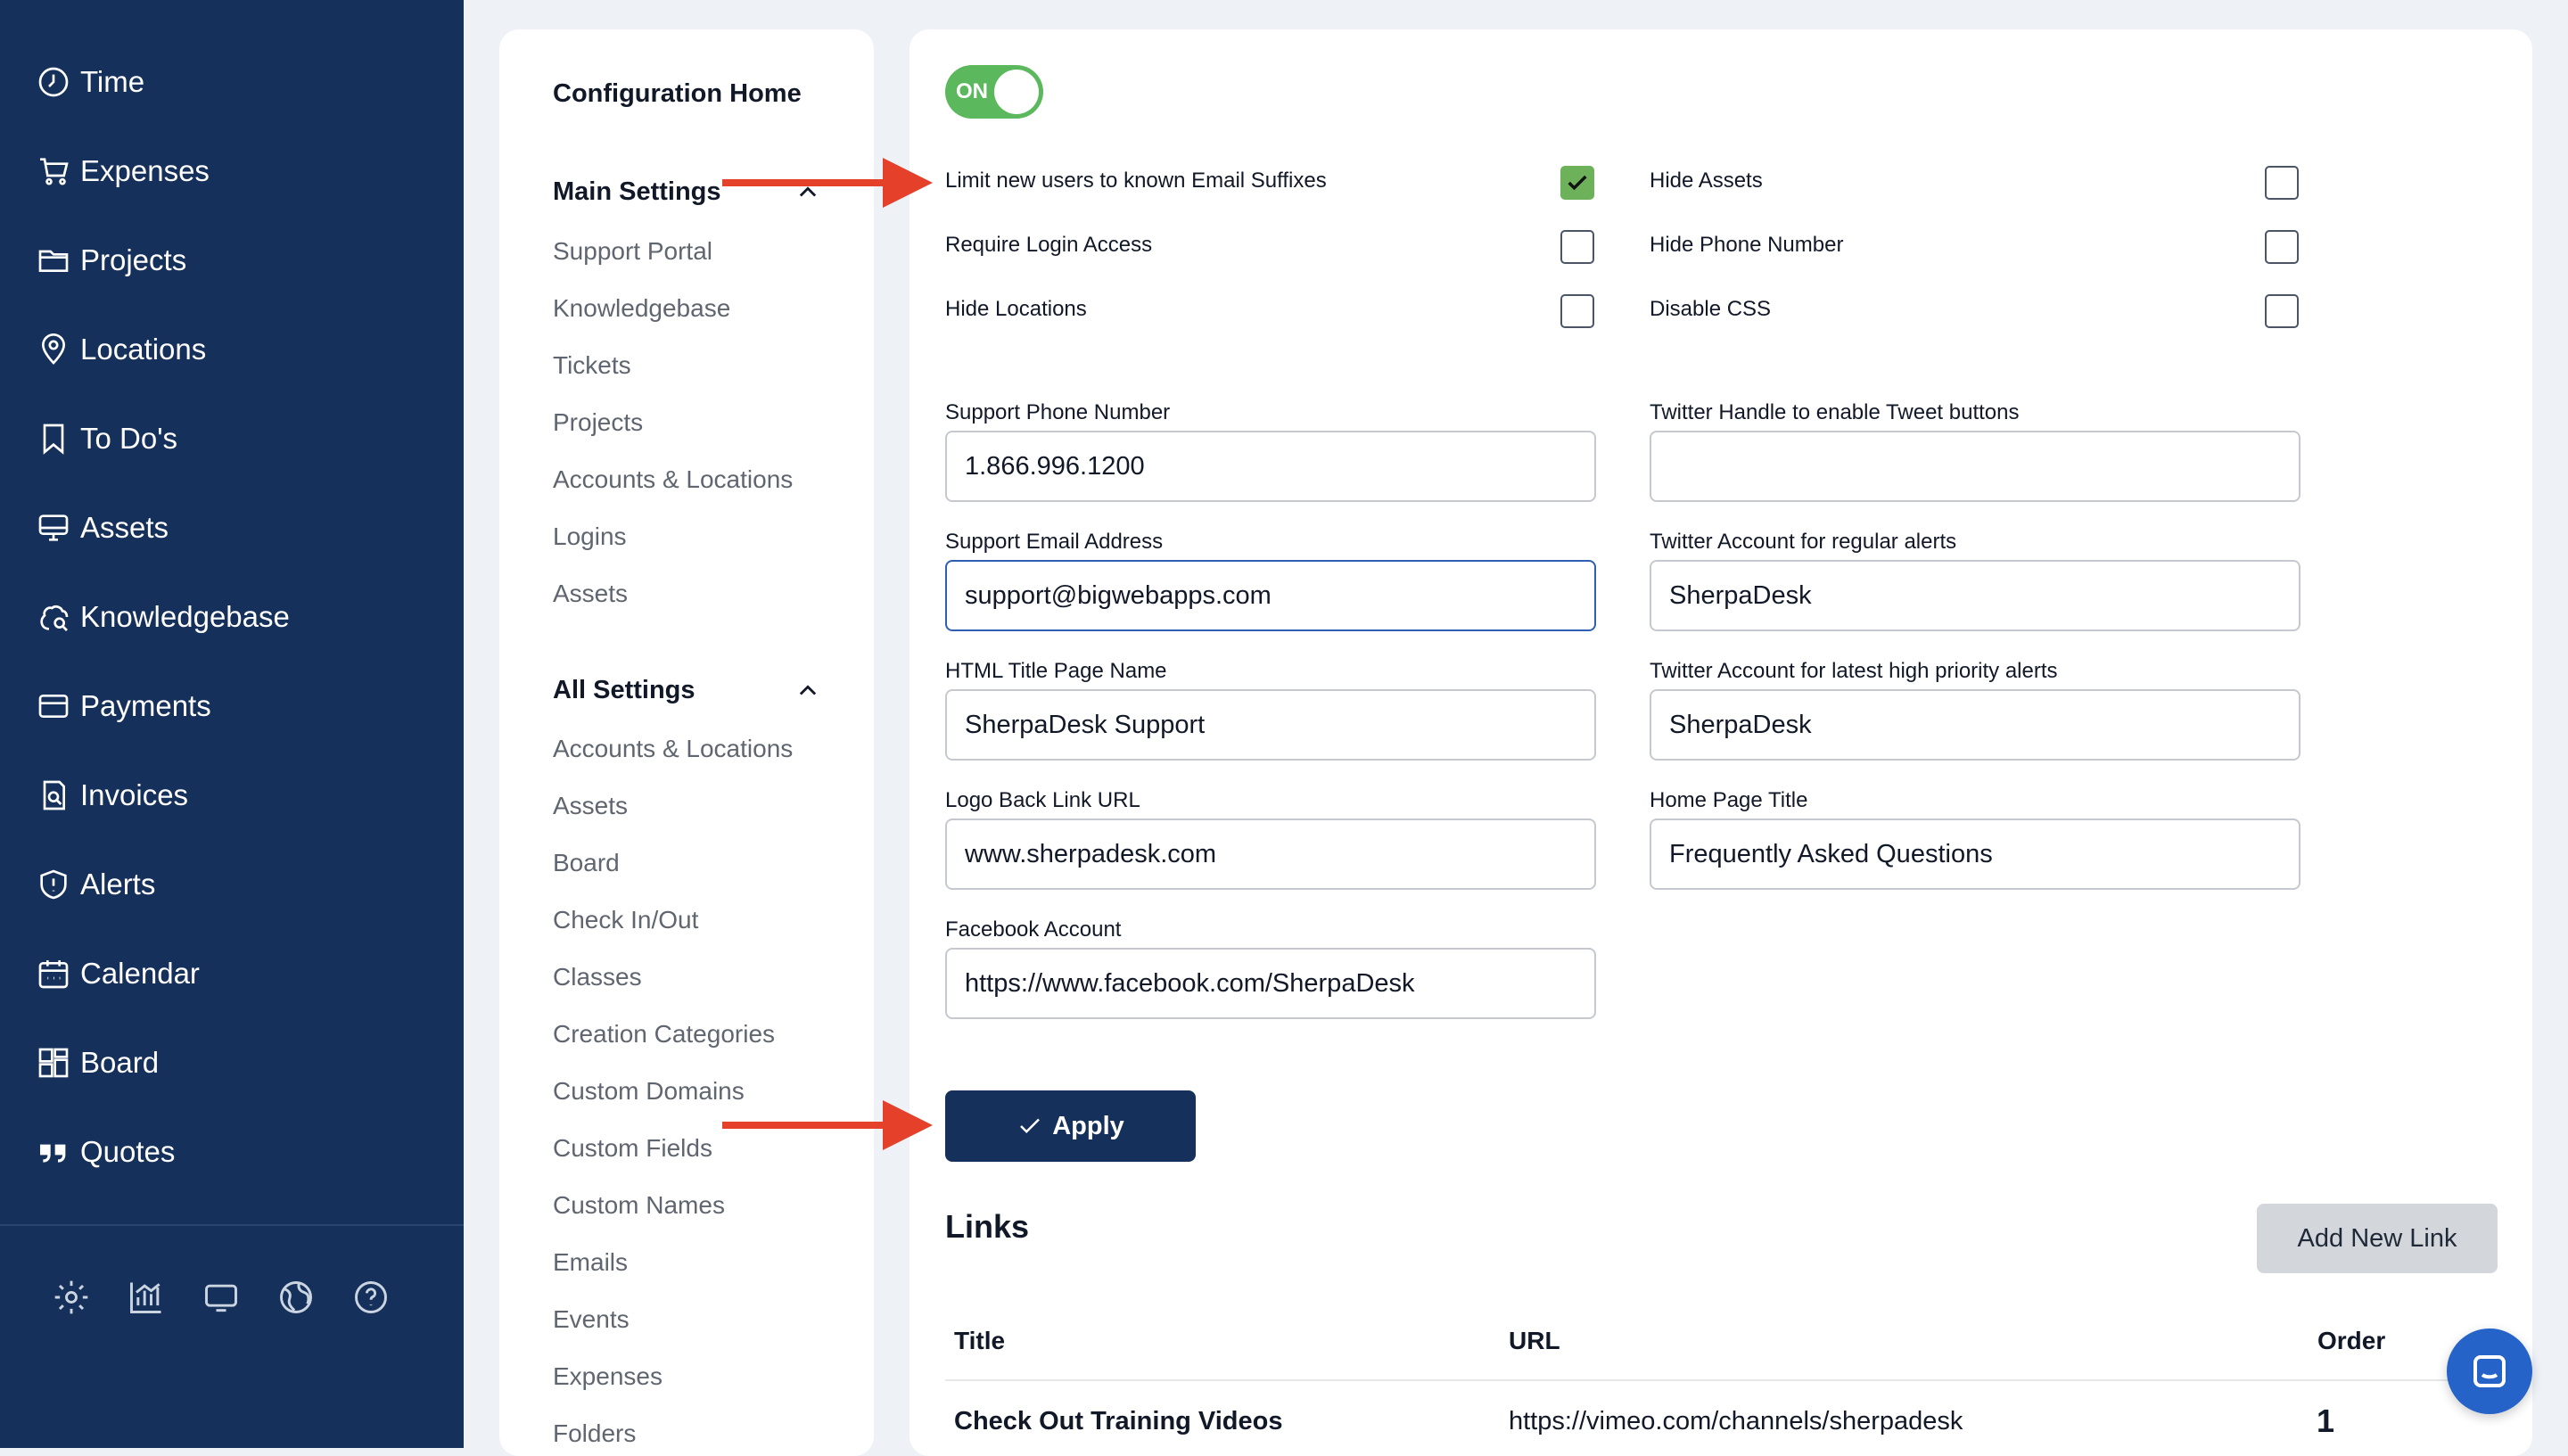  I want to click on config-link-events: Events, so click(591, 1319).